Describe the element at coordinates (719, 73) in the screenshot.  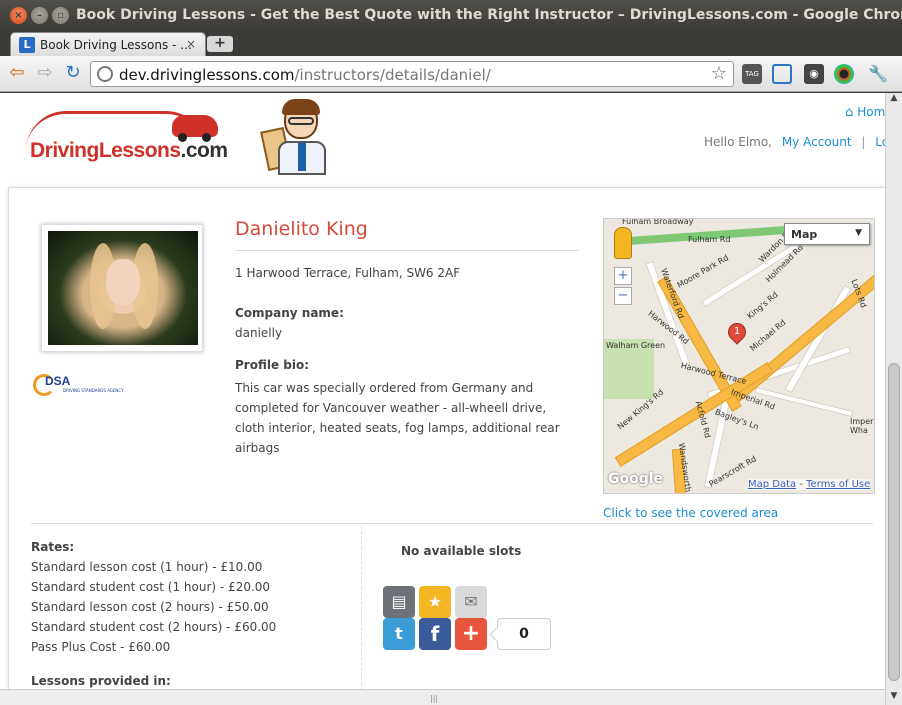
I see `bookmark-star-icon: ☆` at that location.